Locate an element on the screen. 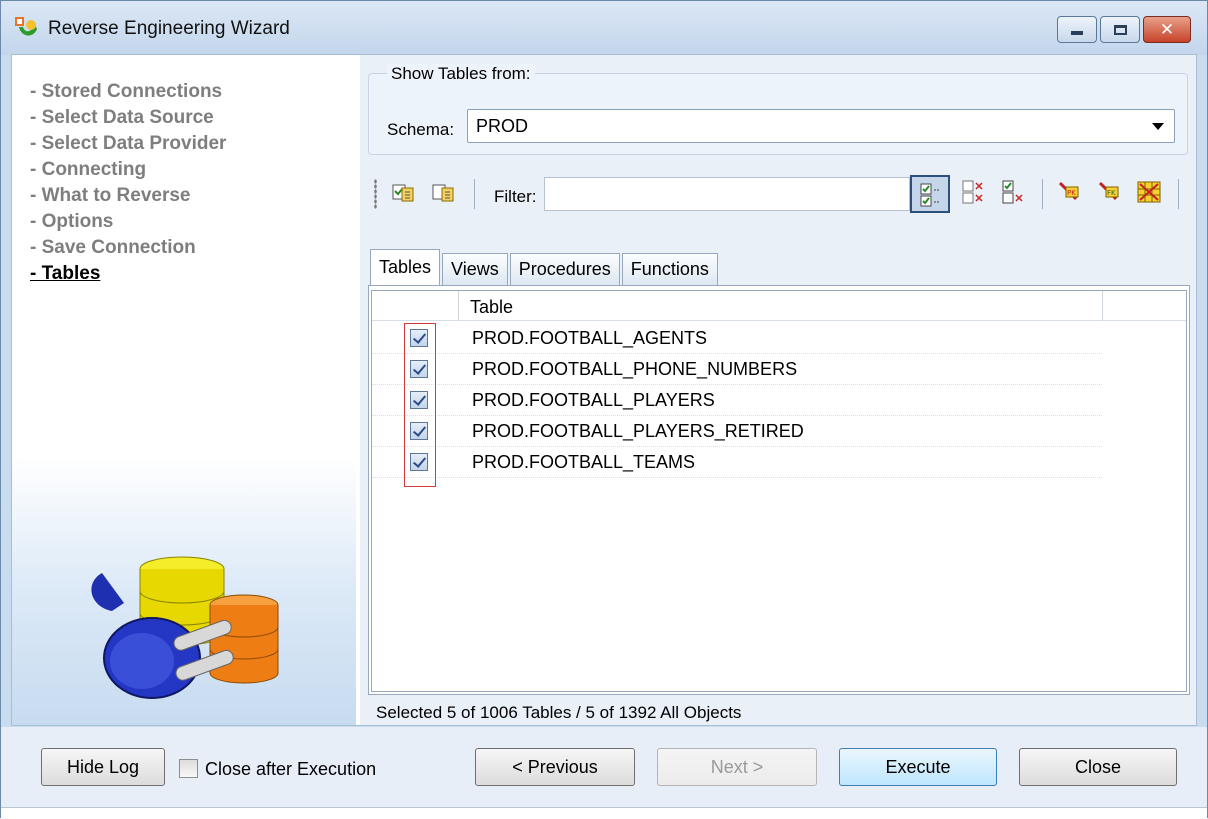 Image resolution: width=1208 pixels, height=819 pixels. tab-procedures: Procedures is located at coordinates (564, 269).